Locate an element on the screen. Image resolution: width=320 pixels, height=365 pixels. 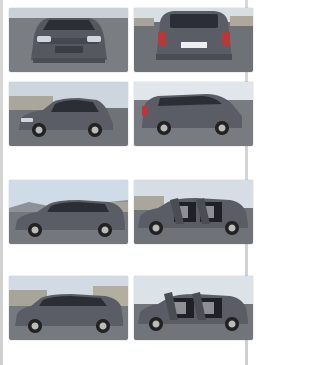
car-doors-open-front-photo is located at coordinates (193, 308).